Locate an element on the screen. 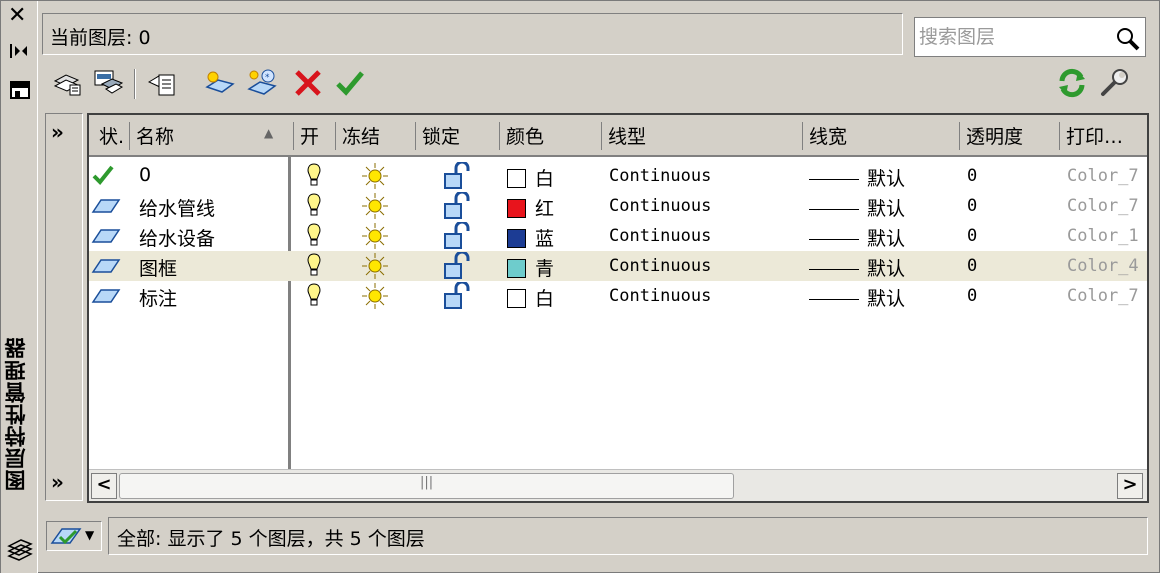 This screenshot has width=1160, height=573. toolbar: * is located at coordinates (597, 83).